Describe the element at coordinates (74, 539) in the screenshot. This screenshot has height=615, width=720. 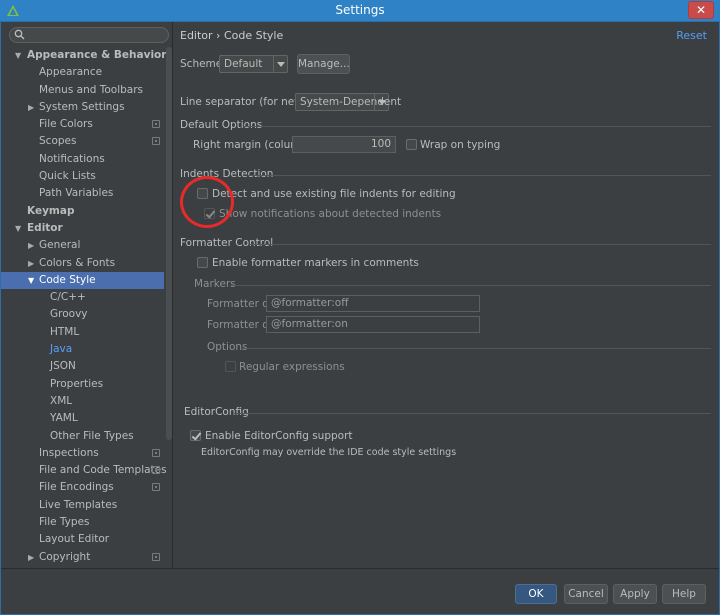
I see `sidebar-item-label: Layout Editor` at that location.